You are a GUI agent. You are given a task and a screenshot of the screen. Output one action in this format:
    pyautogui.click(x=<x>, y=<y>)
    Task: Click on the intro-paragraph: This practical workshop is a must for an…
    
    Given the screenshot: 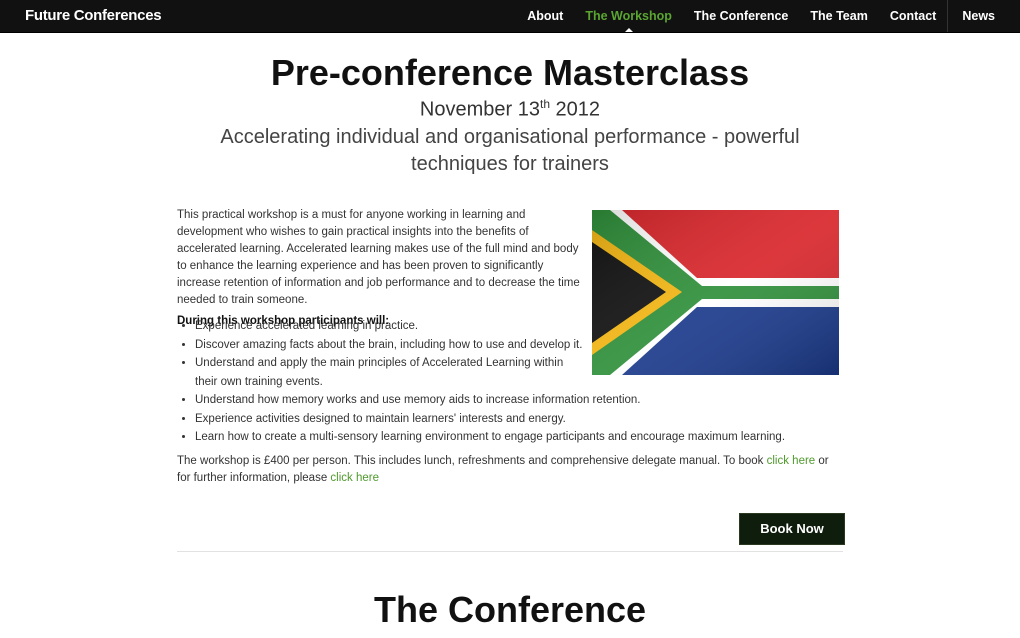 What is the action you would take?
    pyautogui.click(x=378, y=257)
    